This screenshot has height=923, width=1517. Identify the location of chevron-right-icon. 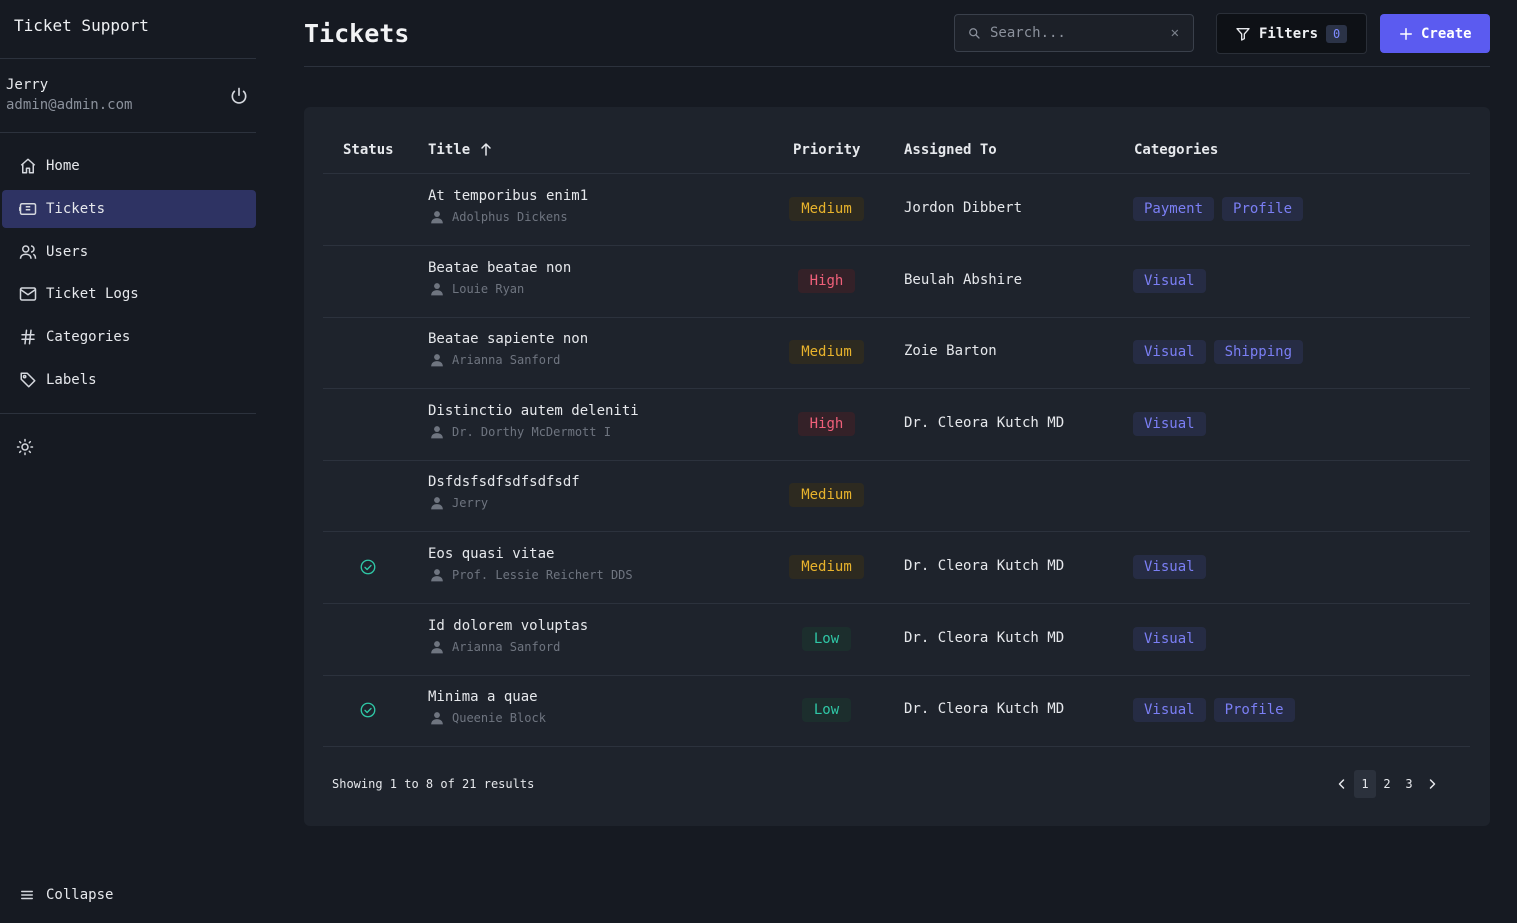
(1432, 784).